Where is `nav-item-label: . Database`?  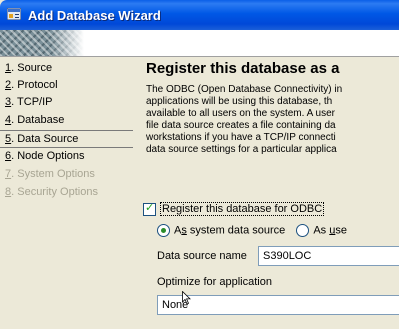 nav-item-label: . Database is located at coordinates (38, 120).